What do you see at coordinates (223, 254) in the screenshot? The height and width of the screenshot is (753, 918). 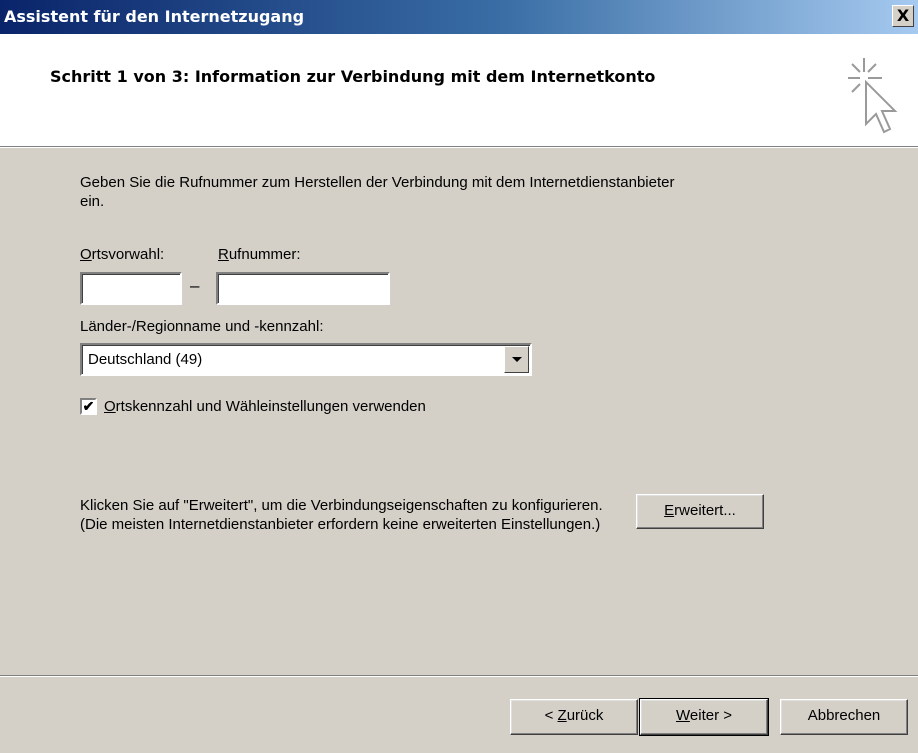 I see `phone-number-label-mnemonic: R` at bounding box center [223, 254].